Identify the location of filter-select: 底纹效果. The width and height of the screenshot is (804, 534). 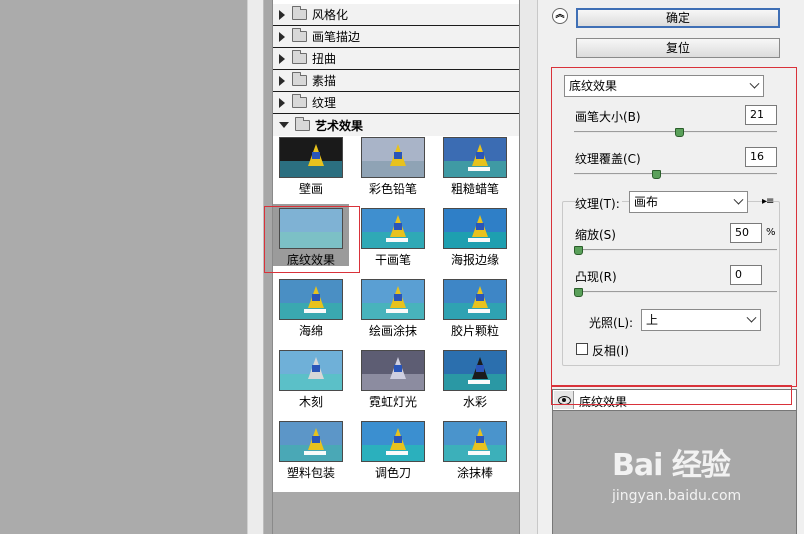
(664, 86).